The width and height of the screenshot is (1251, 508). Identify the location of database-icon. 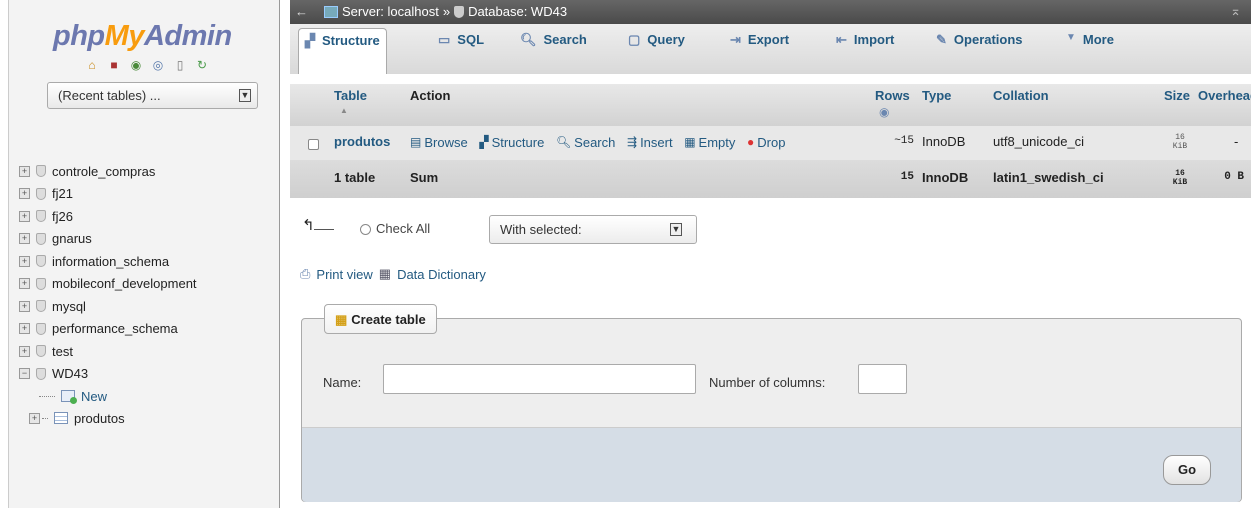
(41, 238).